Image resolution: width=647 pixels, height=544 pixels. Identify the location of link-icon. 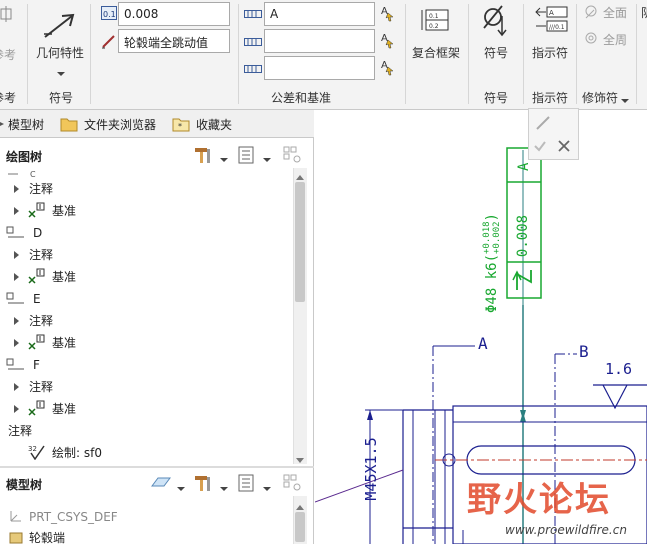
(543, 123).